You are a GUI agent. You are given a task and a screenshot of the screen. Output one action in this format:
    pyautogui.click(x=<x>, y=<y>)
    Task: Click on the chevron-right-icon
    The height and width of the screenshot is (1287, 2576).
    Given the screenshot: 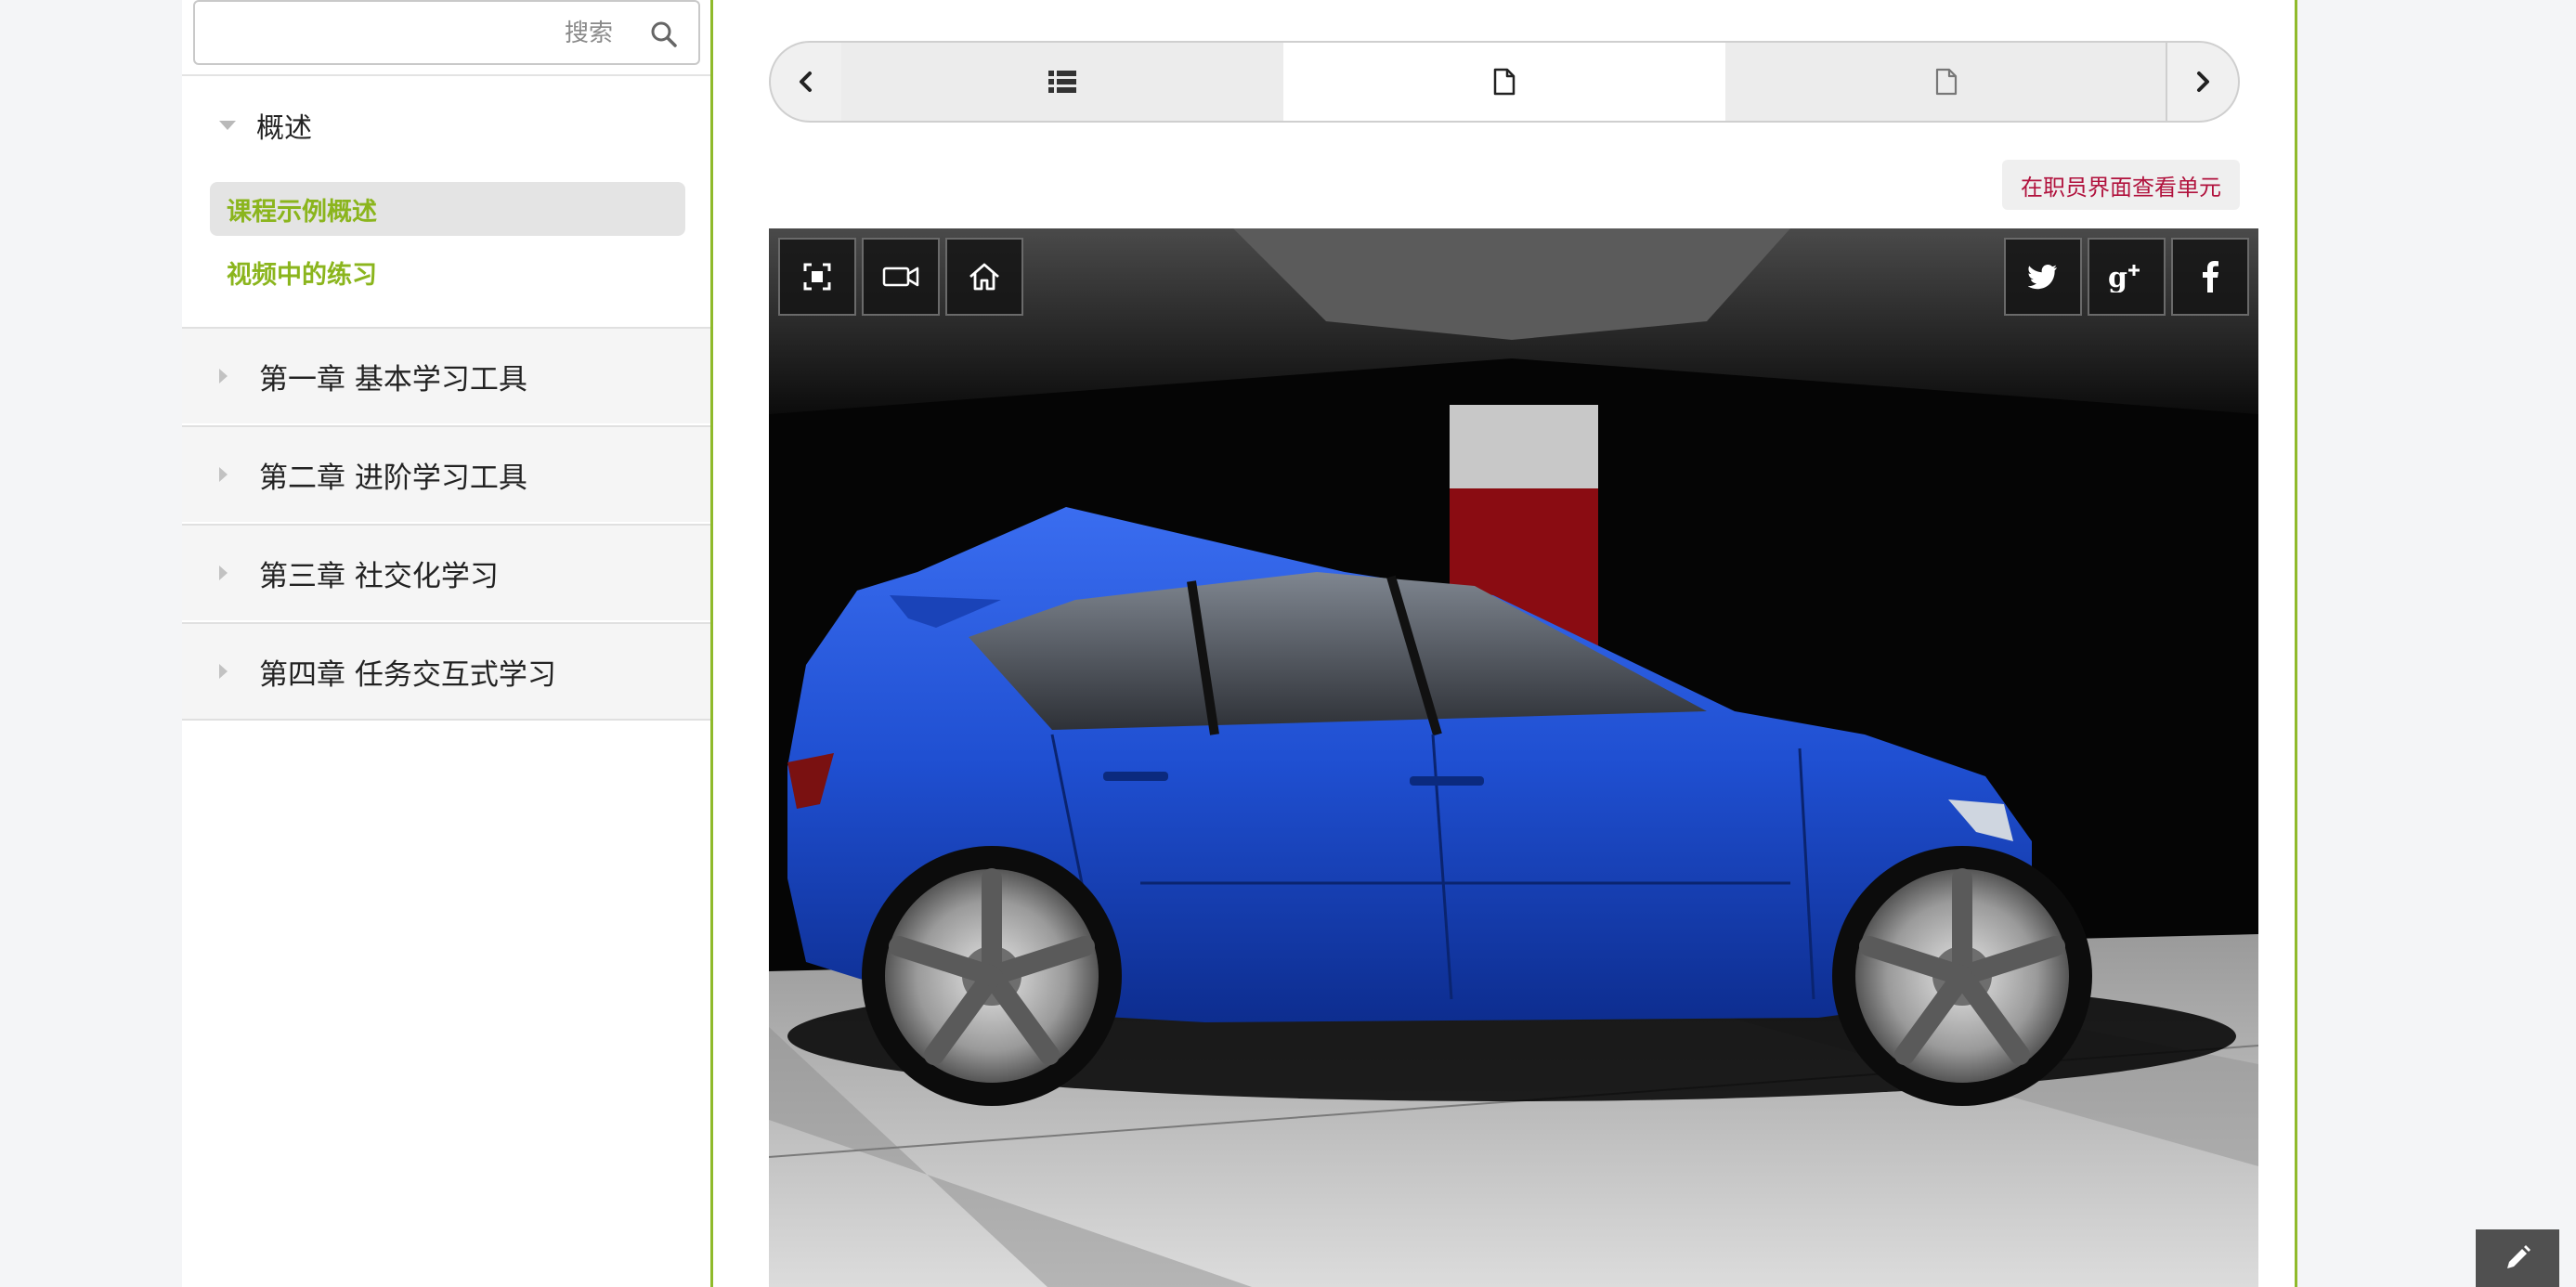 What is the action you would take?
    pyautogui.click(x=2203, y=82)
    